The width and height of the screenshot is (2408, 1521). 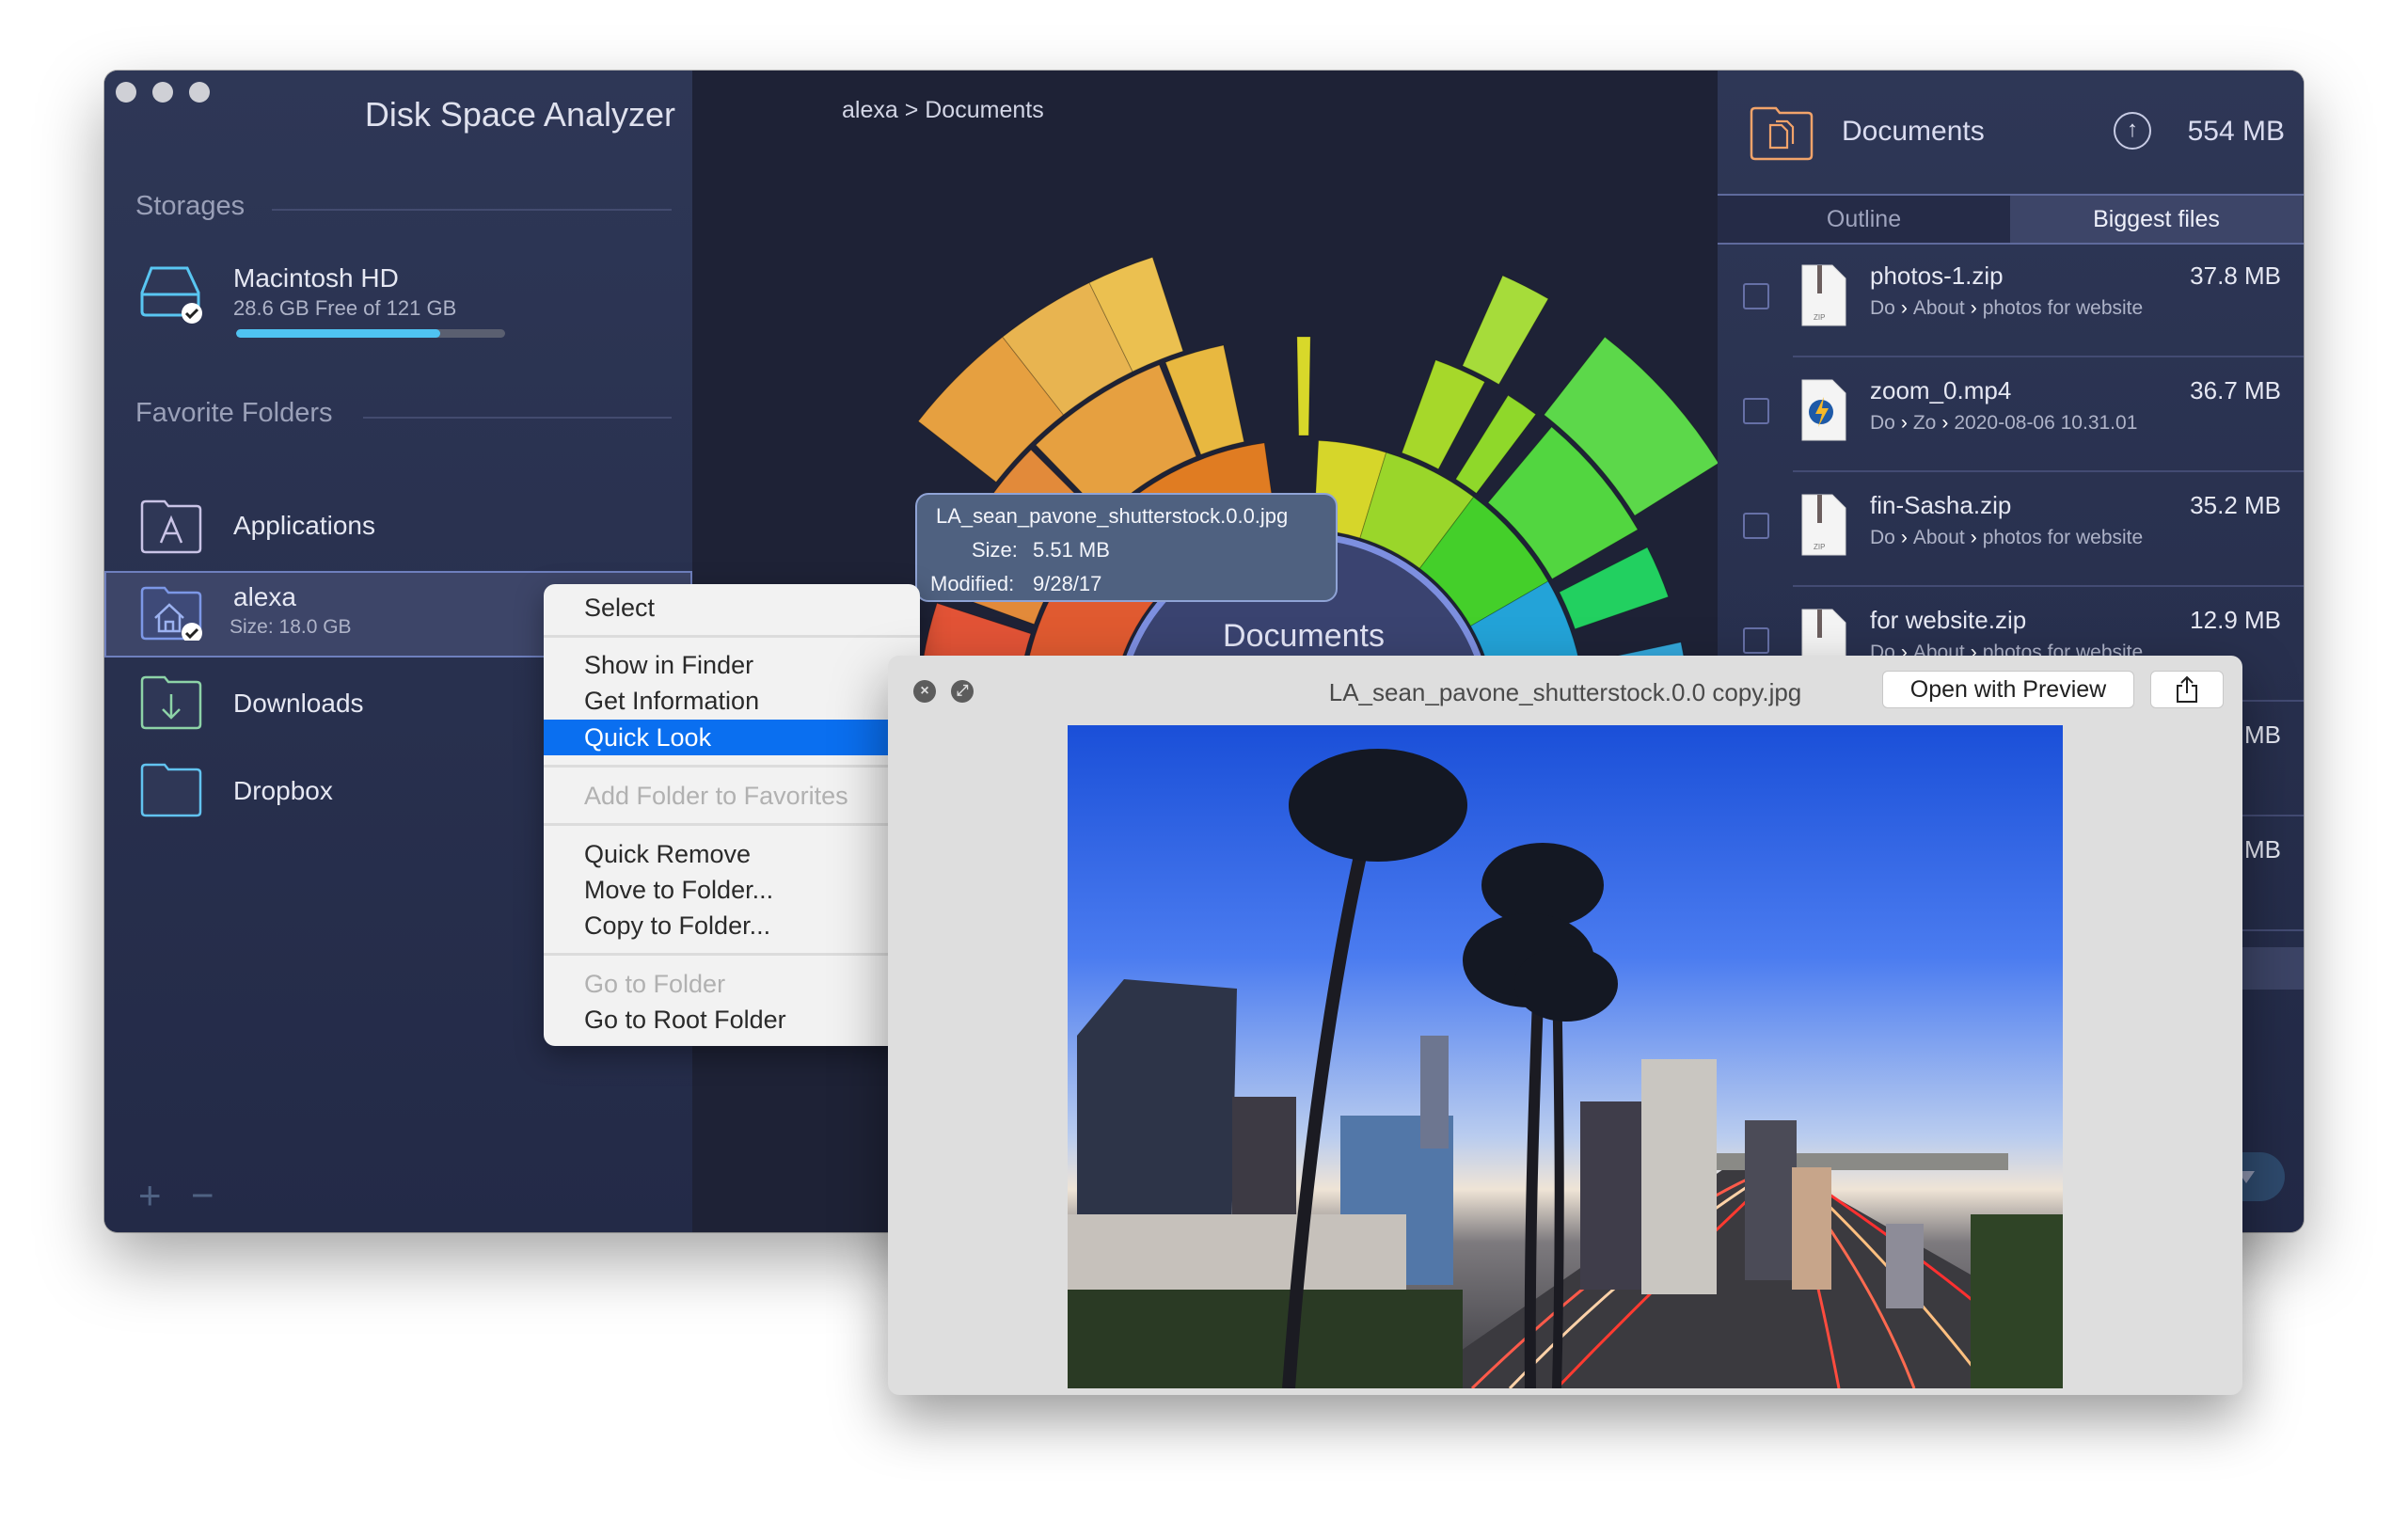 What do you see at coordinates (163, 93) in the screenshot?
I see `minimize-window-button` at bounding box center [163, 93].